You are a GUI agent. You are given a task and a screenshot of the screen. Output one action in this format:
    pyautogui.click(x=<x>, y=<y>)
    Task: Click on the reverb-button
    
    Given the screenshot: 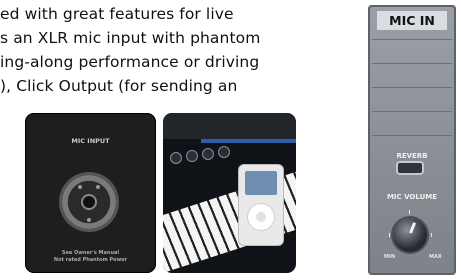 What is the action you would take?
    pyautogui.click(x=410, y=168)
    